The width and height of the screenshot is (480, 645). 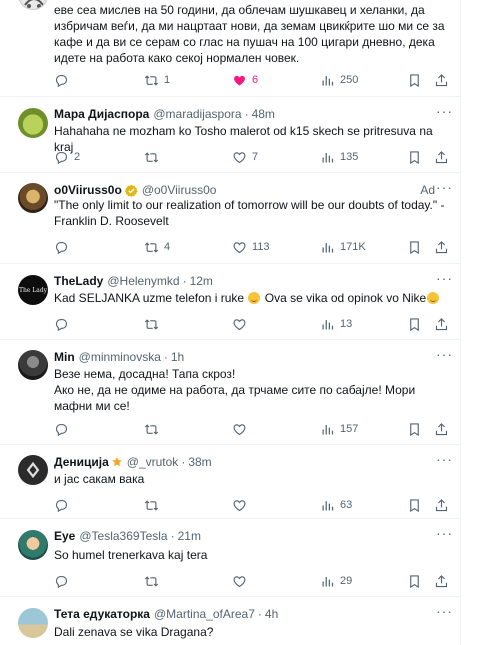 What do you see at coordinates (336, 505) in the screenshot?
I see `views-button: 63` at bounding box center [336, 505].